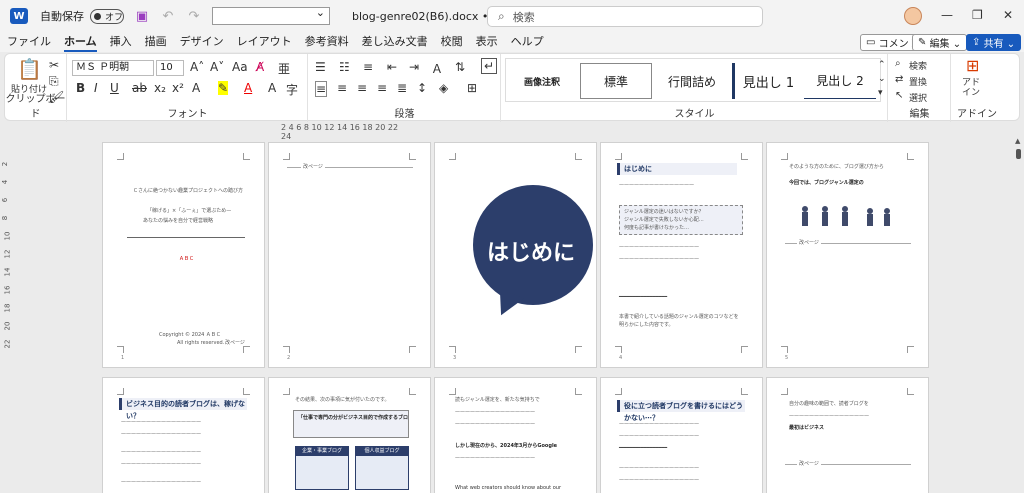 The width and height of the screenshot is (1024, 493). Describe the element at coordinates (898, 63) in the screenshot. I see `find-icon: ⌕` at that location.